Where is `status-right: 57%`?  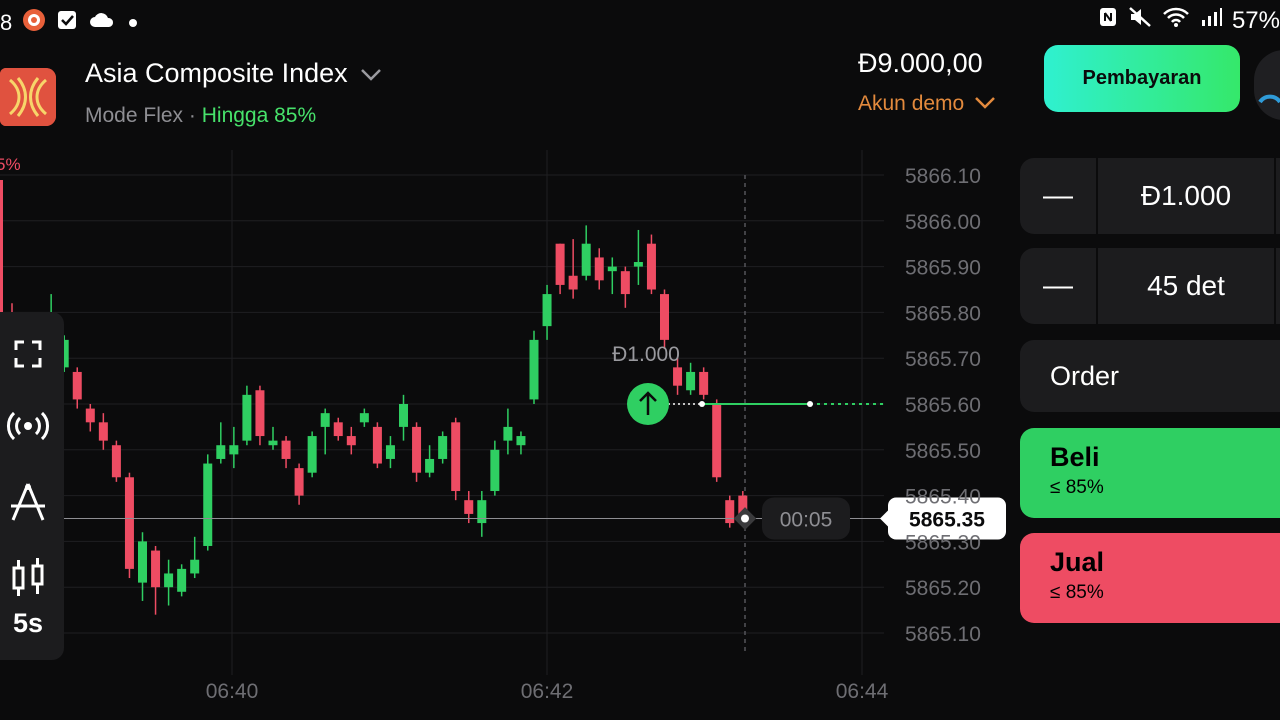 status-right: 57% is located at coordinates (1189, 20).